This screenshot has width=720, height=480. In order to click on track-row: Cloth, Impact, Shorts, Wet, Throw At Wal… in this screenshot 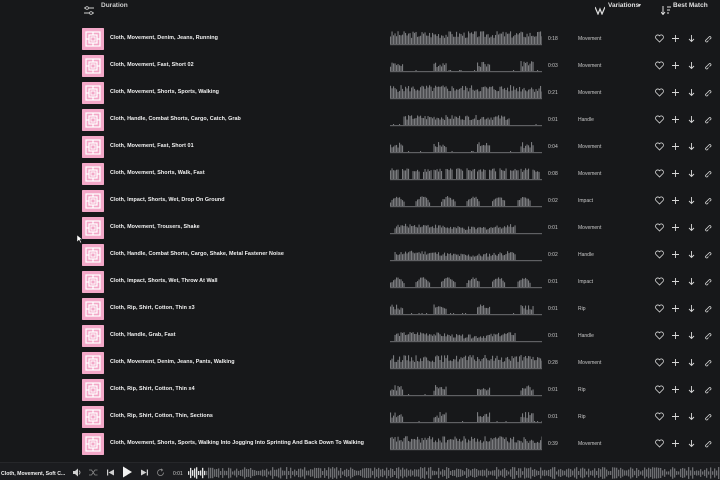, I will do `click(360, 282)`.